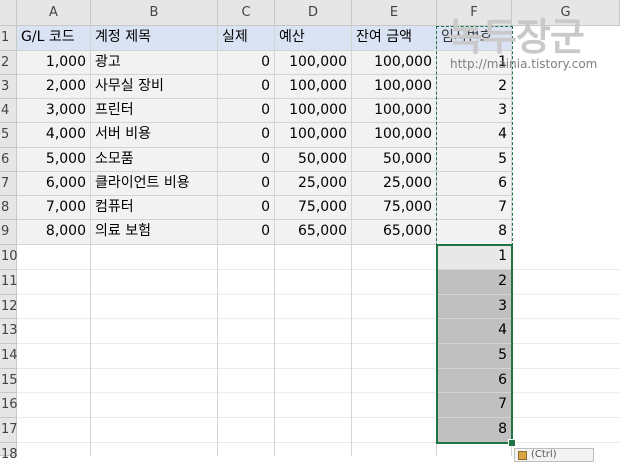  What do you see at coordinates (8, 87) in the screenshot?
I see `row-header-3: 3` at bounding box center [8, 87].